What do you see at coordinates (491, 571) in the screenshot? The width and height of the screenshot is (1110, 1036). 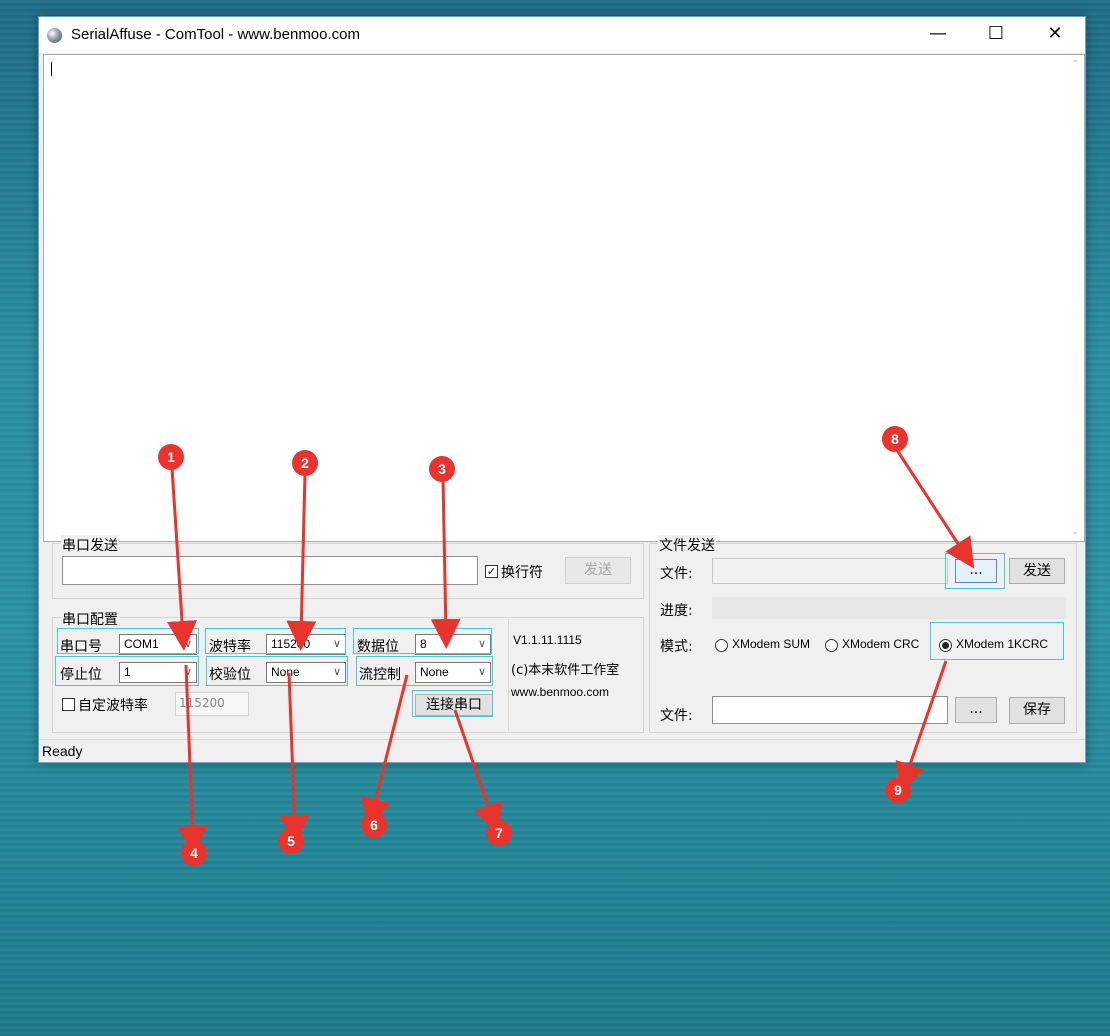 I see `newline-checkbox: ✓` at bounding box center [491, 571].